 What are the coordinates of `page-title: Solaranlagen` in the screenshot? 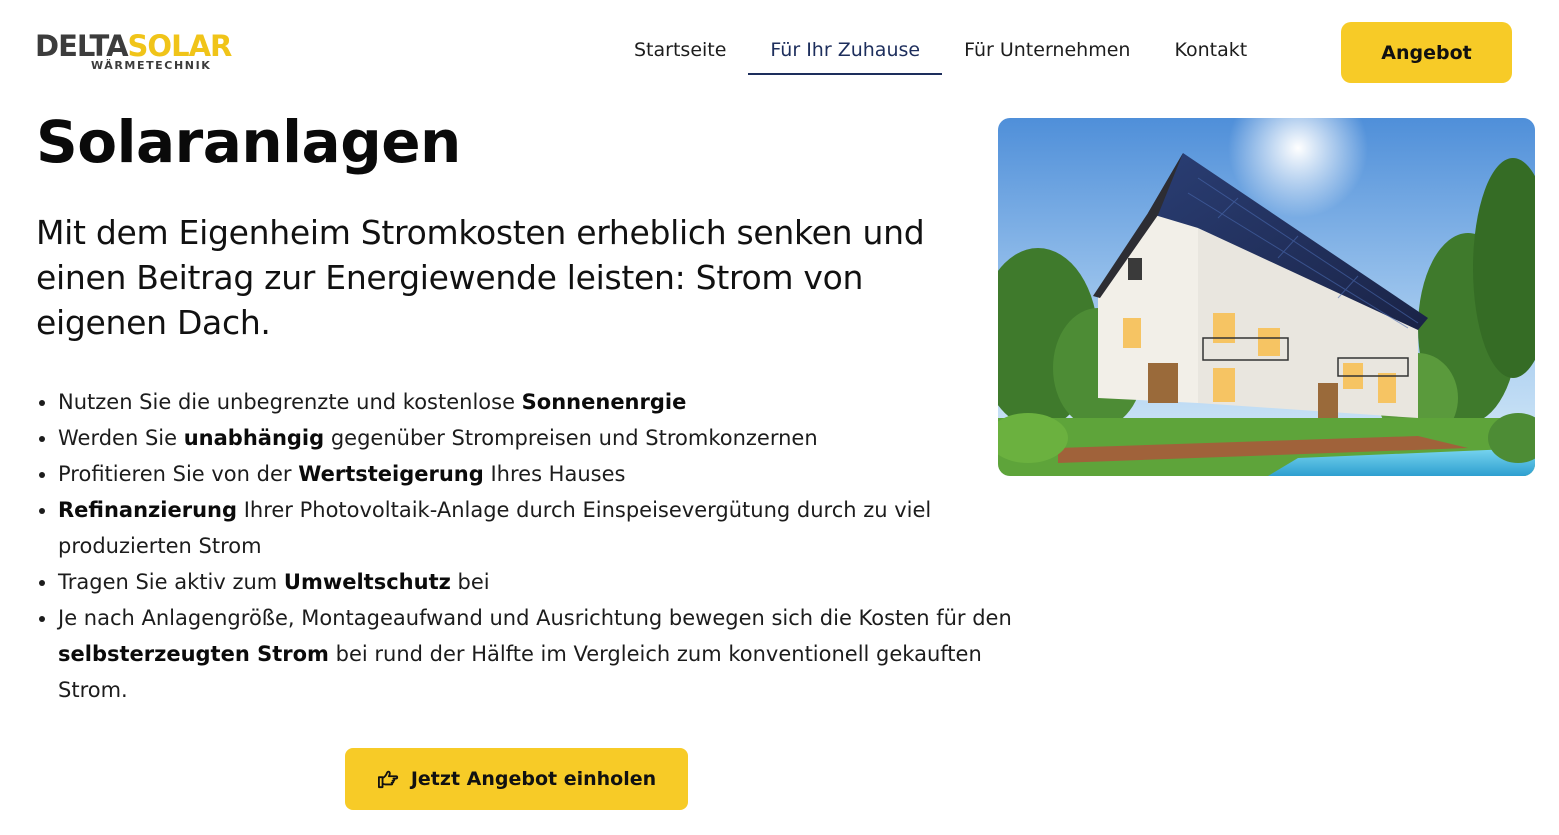 It's located at (248, 142).